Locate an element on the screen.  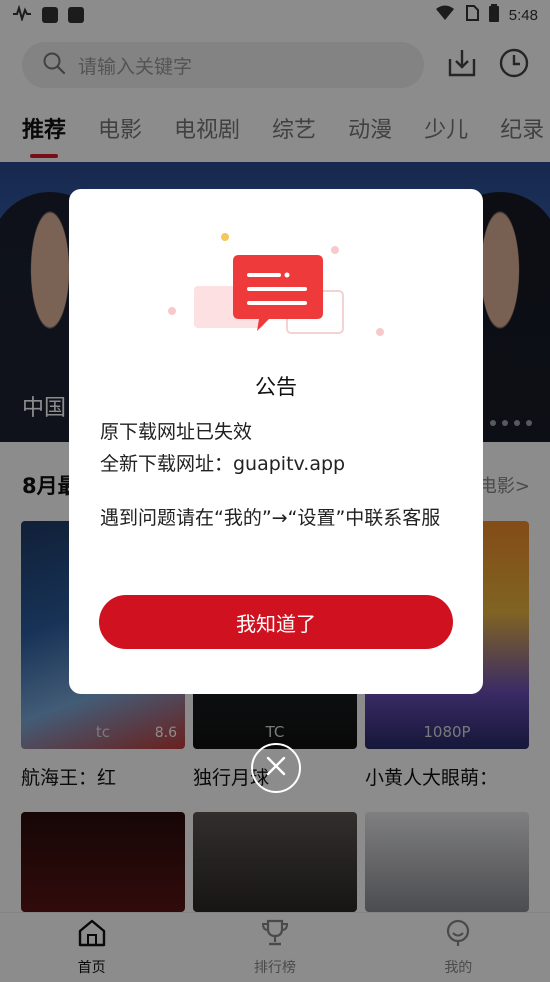
close-dialog-button is located at coordinates (276, 768).